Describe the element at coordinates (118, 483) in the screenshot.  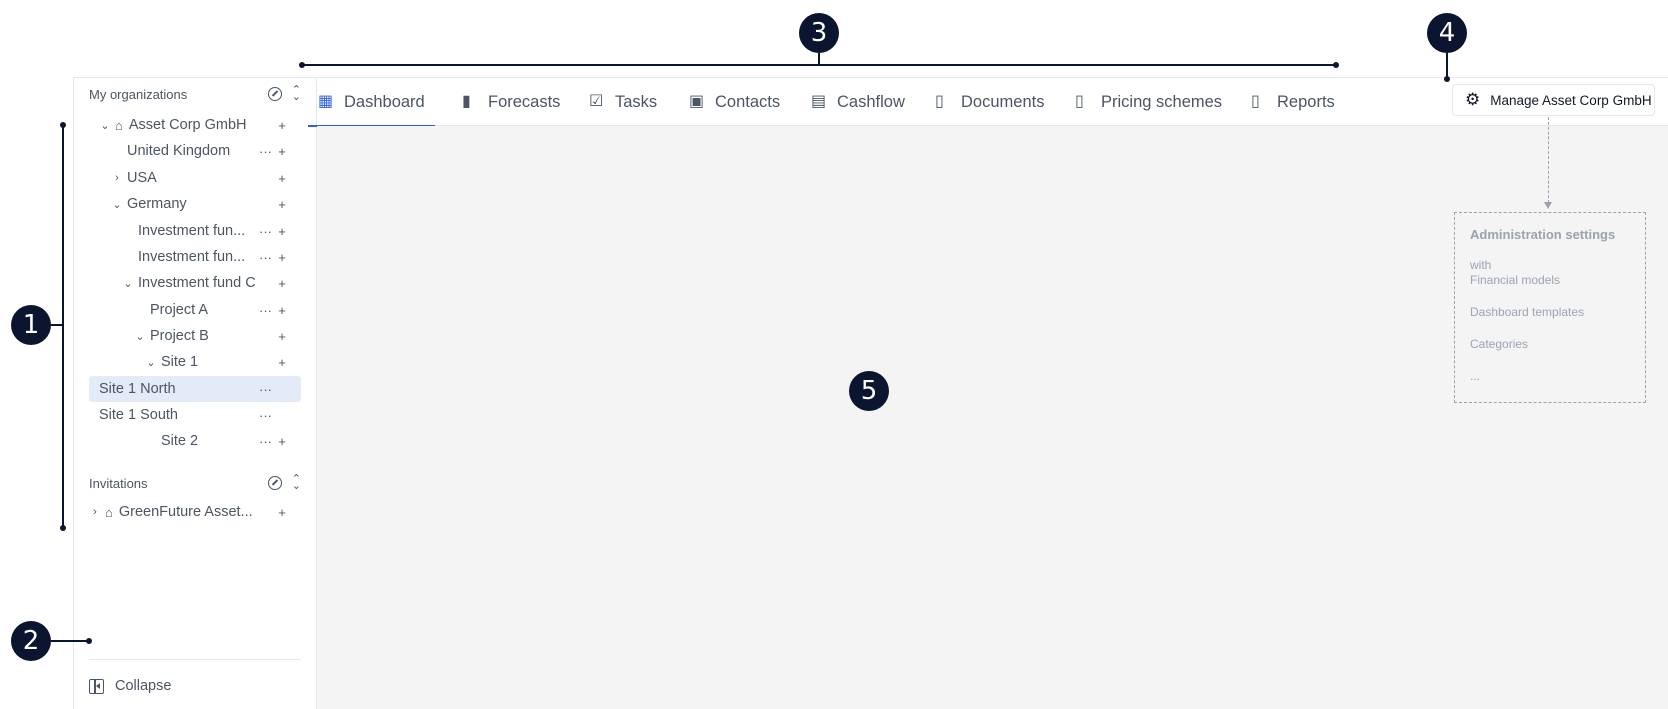
I see `invitations-heading: Invitations` at that location.